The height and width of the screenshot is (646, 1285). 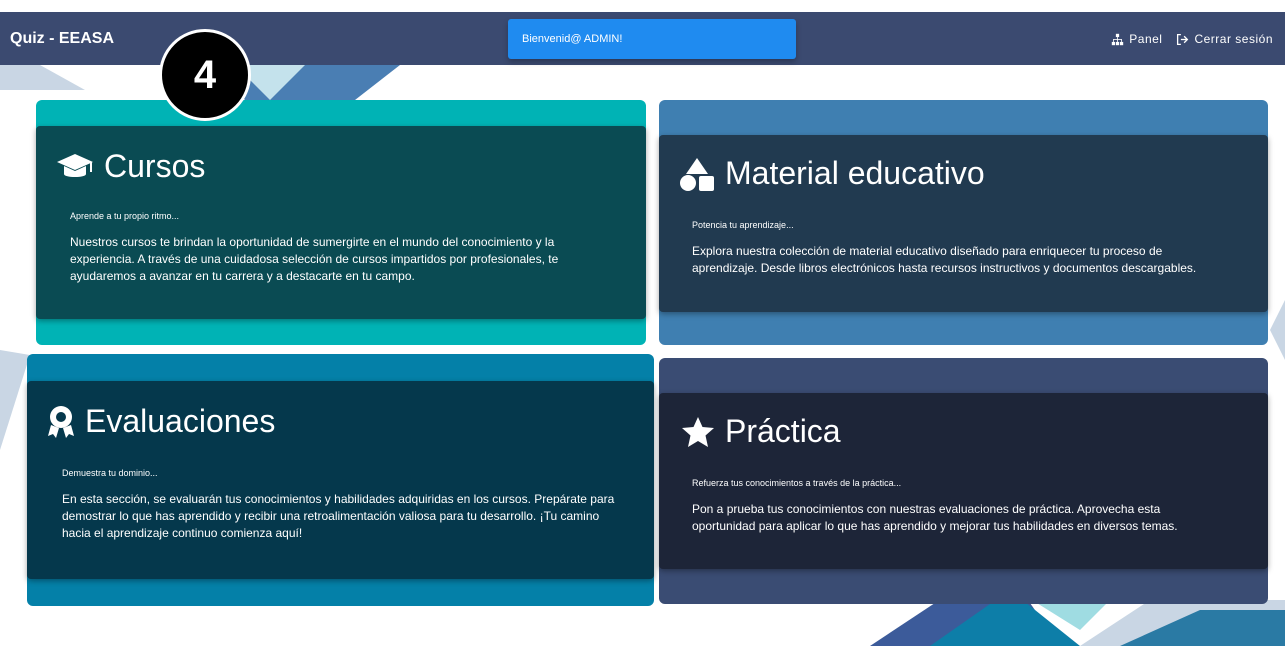 I want to click on brand-link: Quiz - EEASA, so click(x=62, y=39).